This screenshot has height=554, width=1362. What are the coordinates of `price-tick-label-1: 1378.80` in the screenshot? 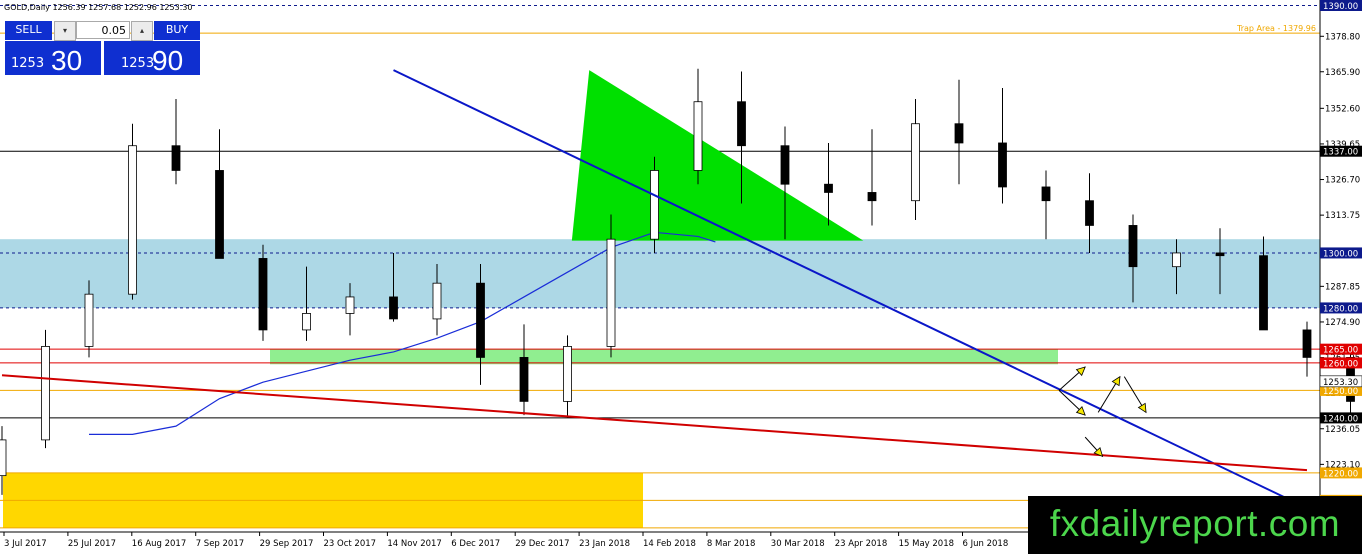 It's located at (1342, 37).